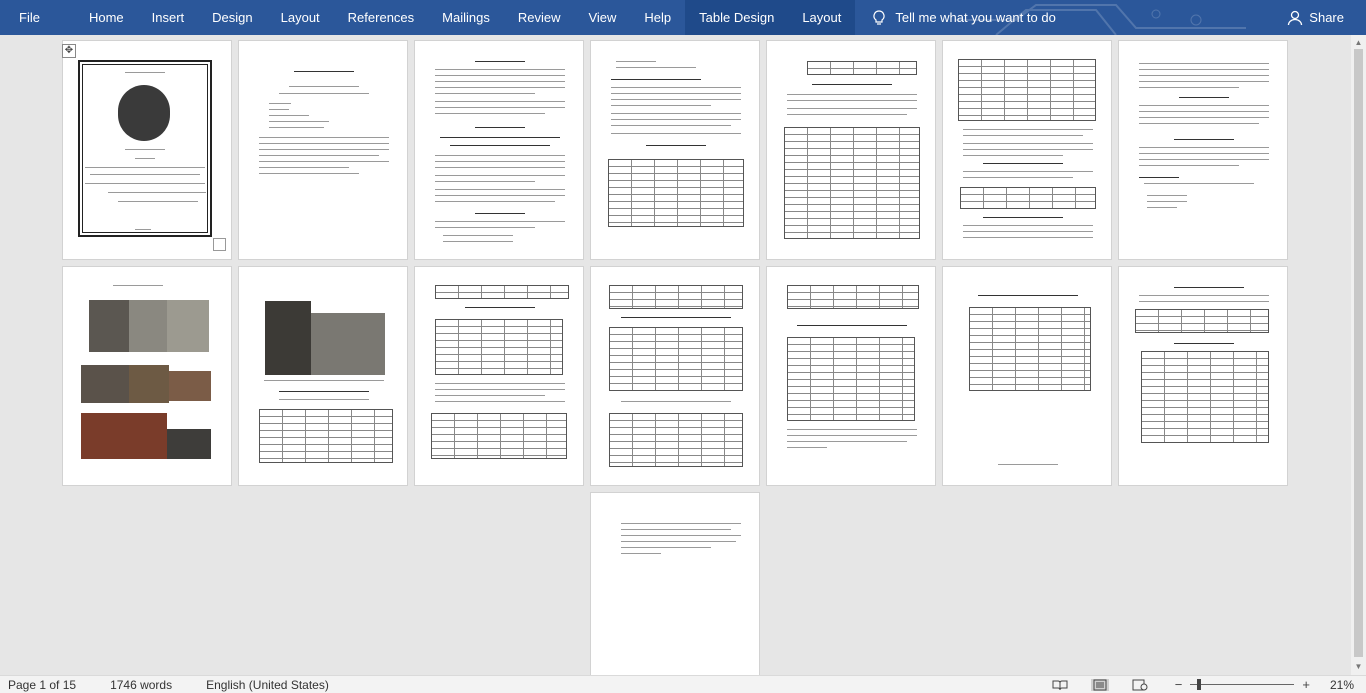 The width and height of the screenshot is (1366, 693). Describe the element at coordinates (1198, 684) in the screenshot. I see `zoom-knob` at that location.